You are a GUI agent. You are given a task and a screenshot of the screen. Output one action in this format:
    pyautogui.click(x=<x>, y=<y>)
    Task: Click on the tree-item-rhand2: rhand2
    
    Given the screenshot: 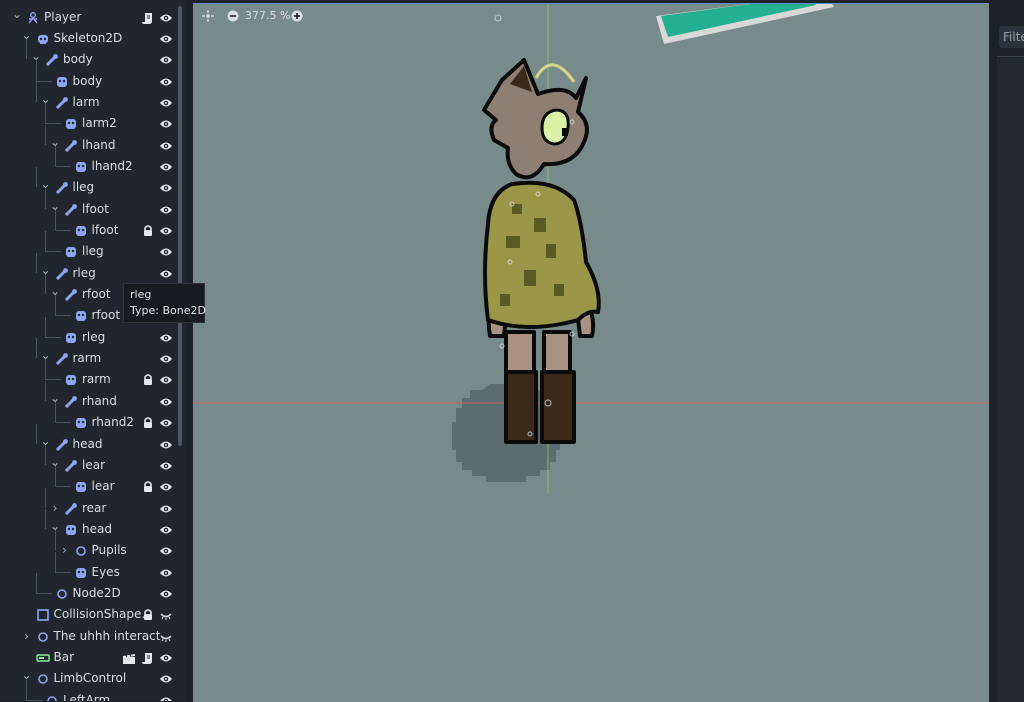 What is the action you would take?
    pyautogui.click(x=89, y=417)
    